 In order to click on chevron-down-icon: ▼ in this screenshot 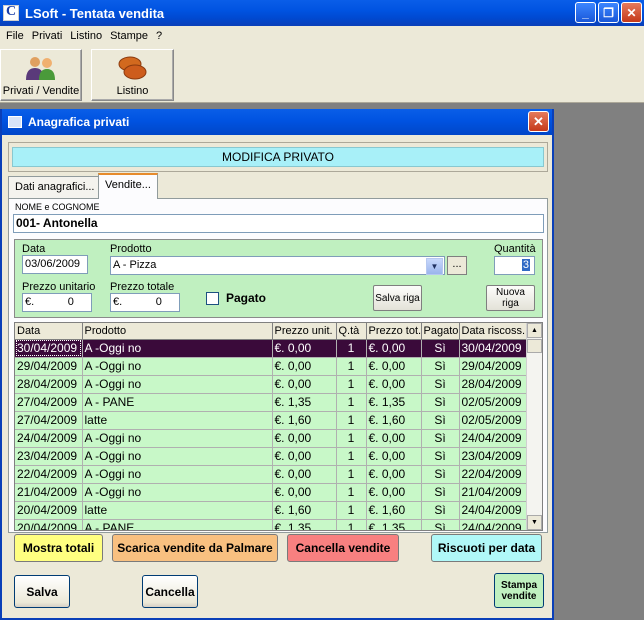, I will do `click(434, 266)`.